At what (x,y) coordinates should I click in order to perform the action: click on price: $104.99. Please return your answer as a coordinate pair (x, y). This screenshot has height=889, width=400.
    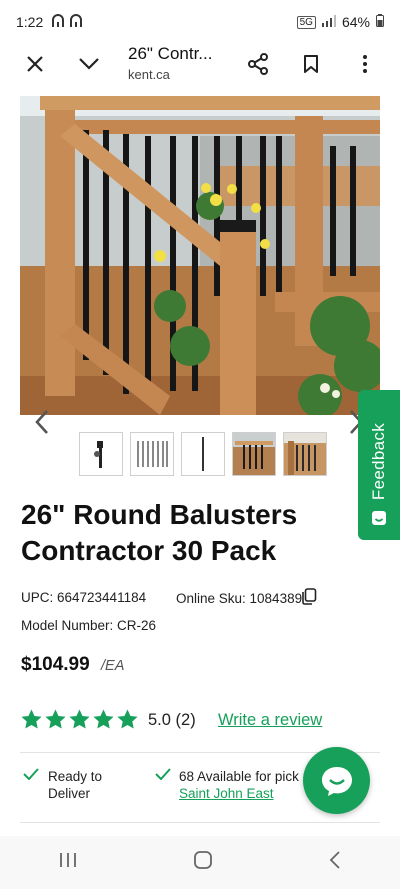
    Looking at the image, I should click on (55, 664).